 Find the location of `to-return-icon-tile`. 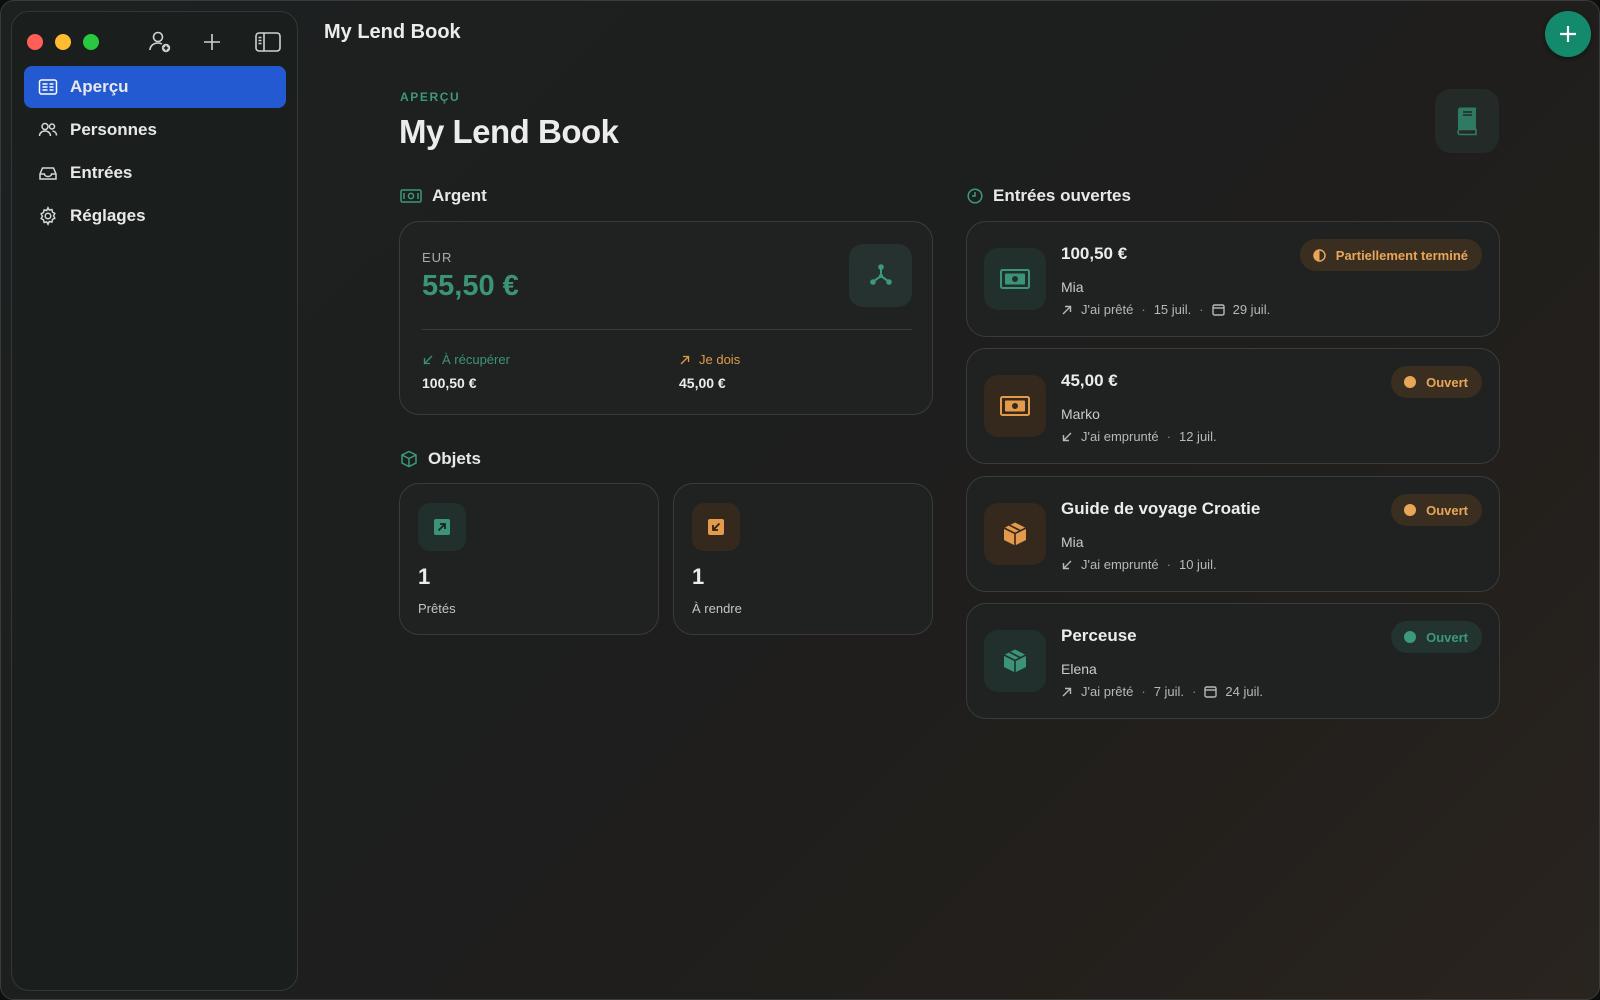

to-return-icon-tile is located at coordinates (716, 527).